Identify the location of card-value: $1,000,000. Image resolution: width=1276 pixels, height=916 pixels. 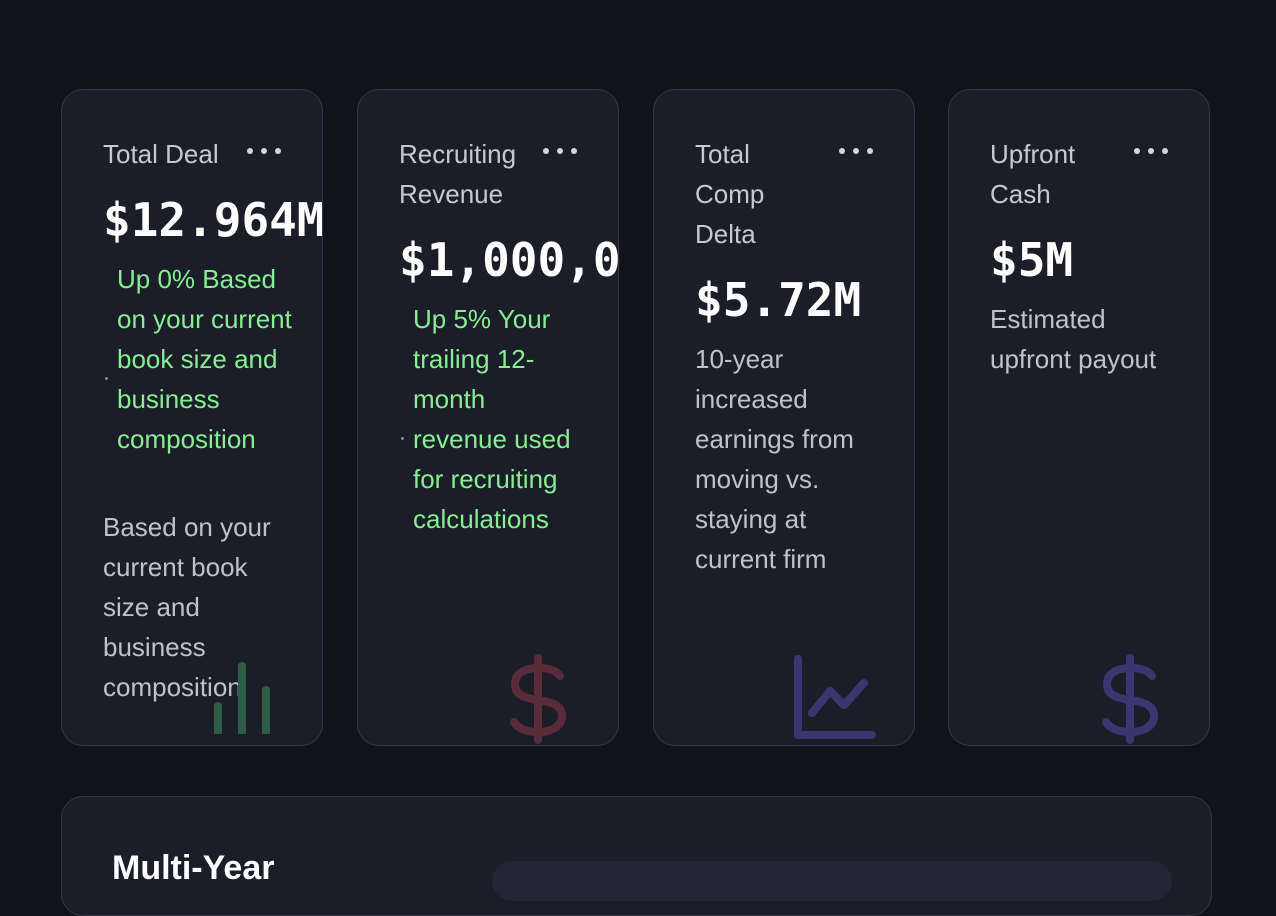
(509, 260).